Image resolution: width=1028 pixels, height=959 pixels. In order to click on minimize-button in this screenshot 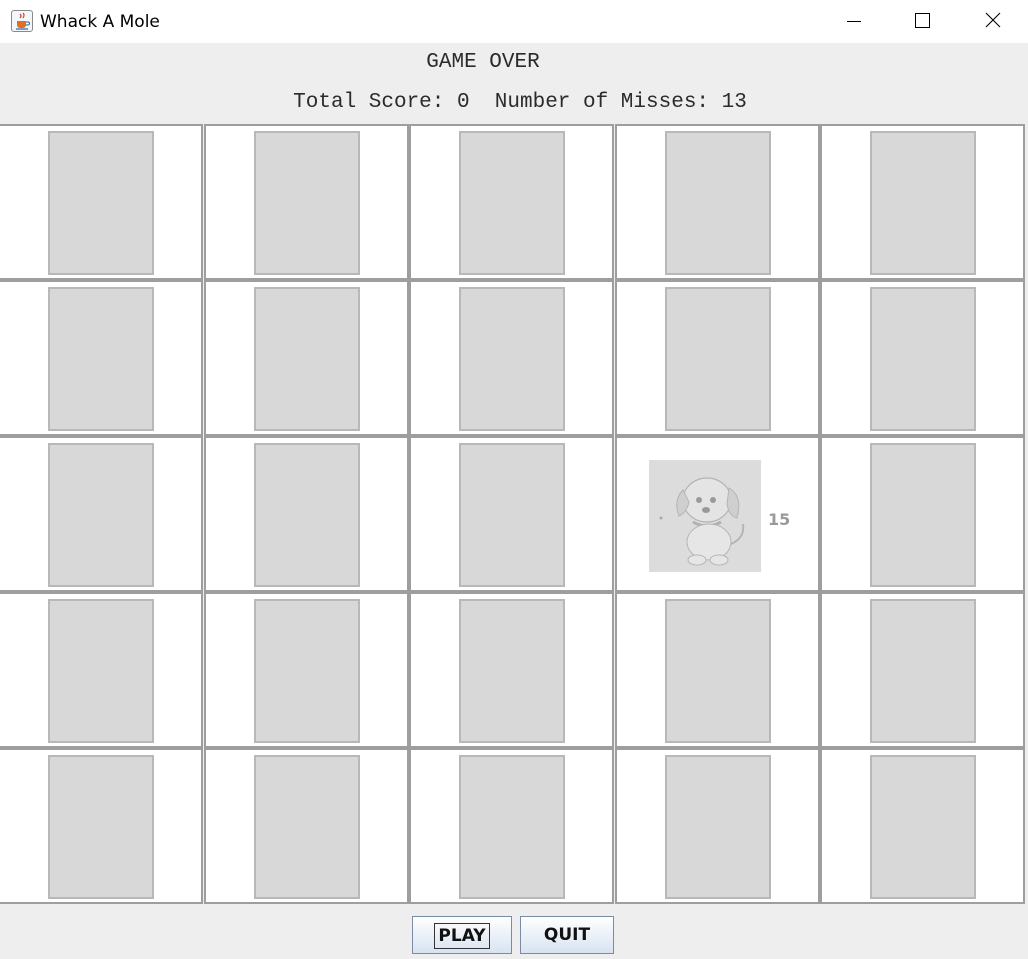, I will do `click(853, 21)`.